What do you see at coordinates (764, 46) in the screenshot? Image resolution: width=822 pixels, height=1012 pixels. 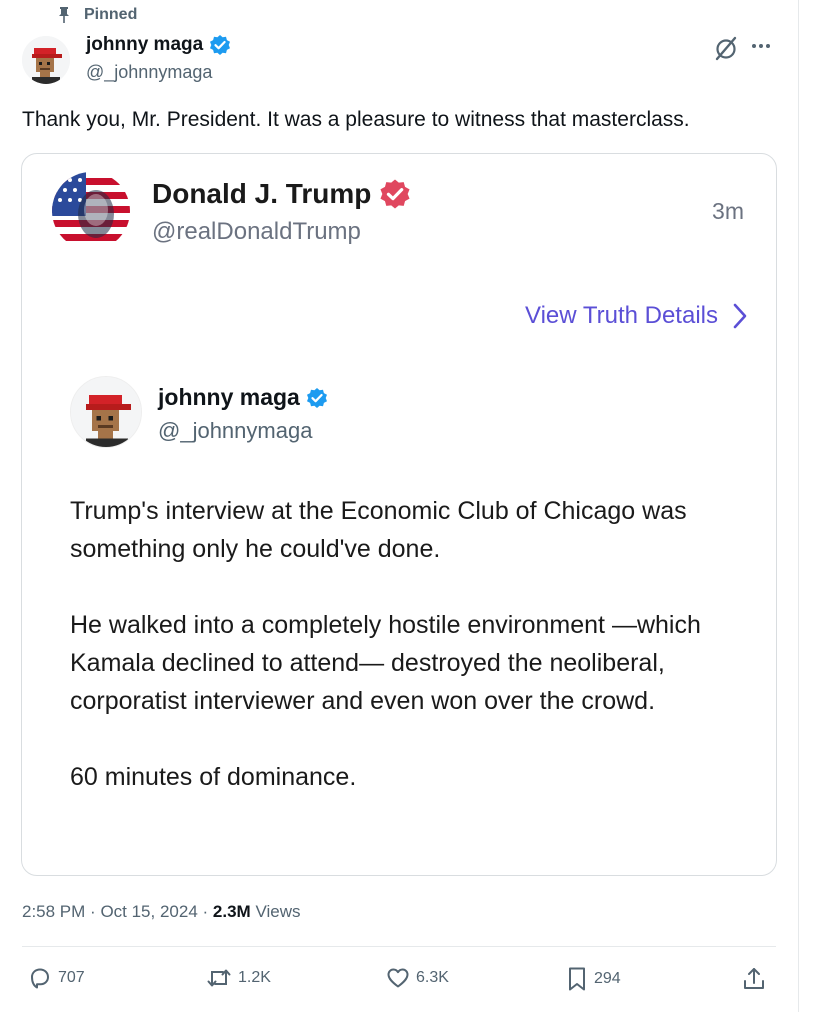 I see `more-icon` at bounding box center [764, 46].